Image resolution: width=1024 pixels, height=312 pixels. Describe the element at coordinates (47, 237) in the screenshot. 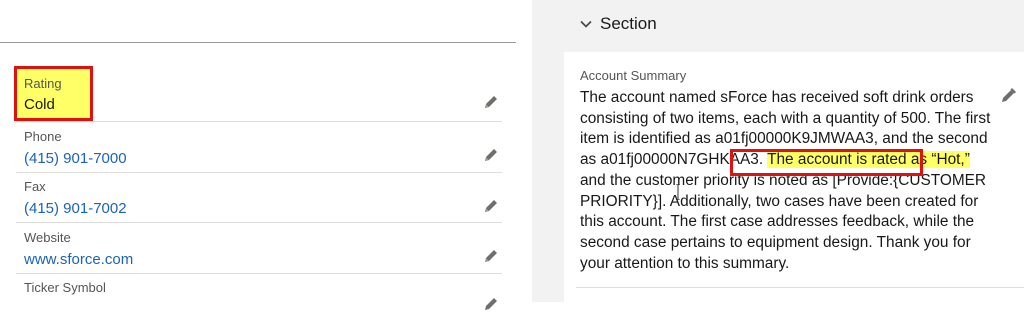

I see `website-label: Website` at that location.